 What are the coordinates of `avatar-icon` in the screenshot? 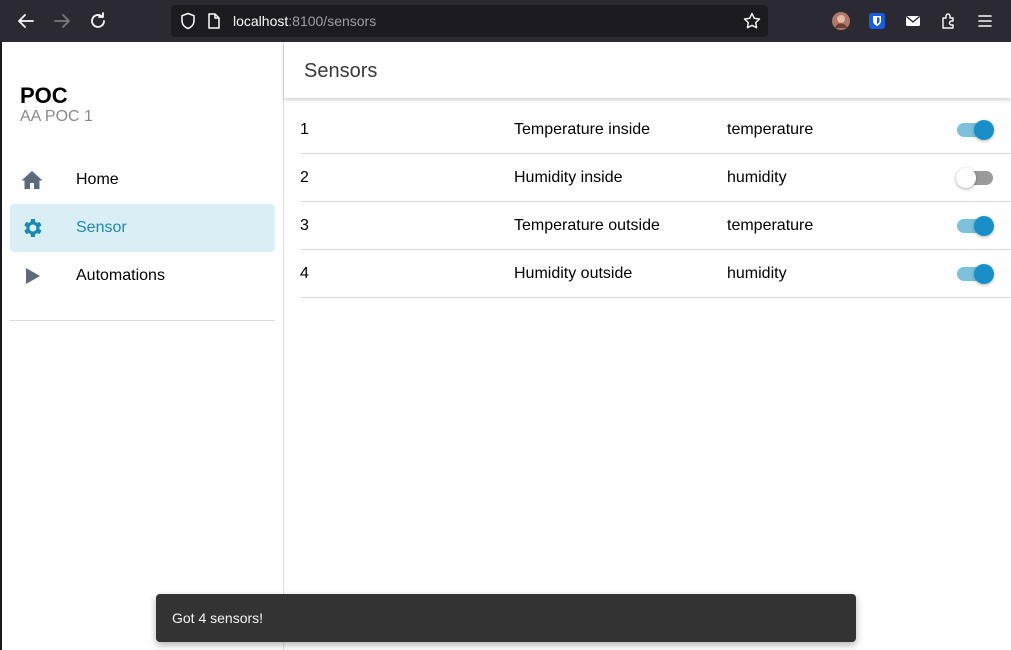 It's located at (841, 21).